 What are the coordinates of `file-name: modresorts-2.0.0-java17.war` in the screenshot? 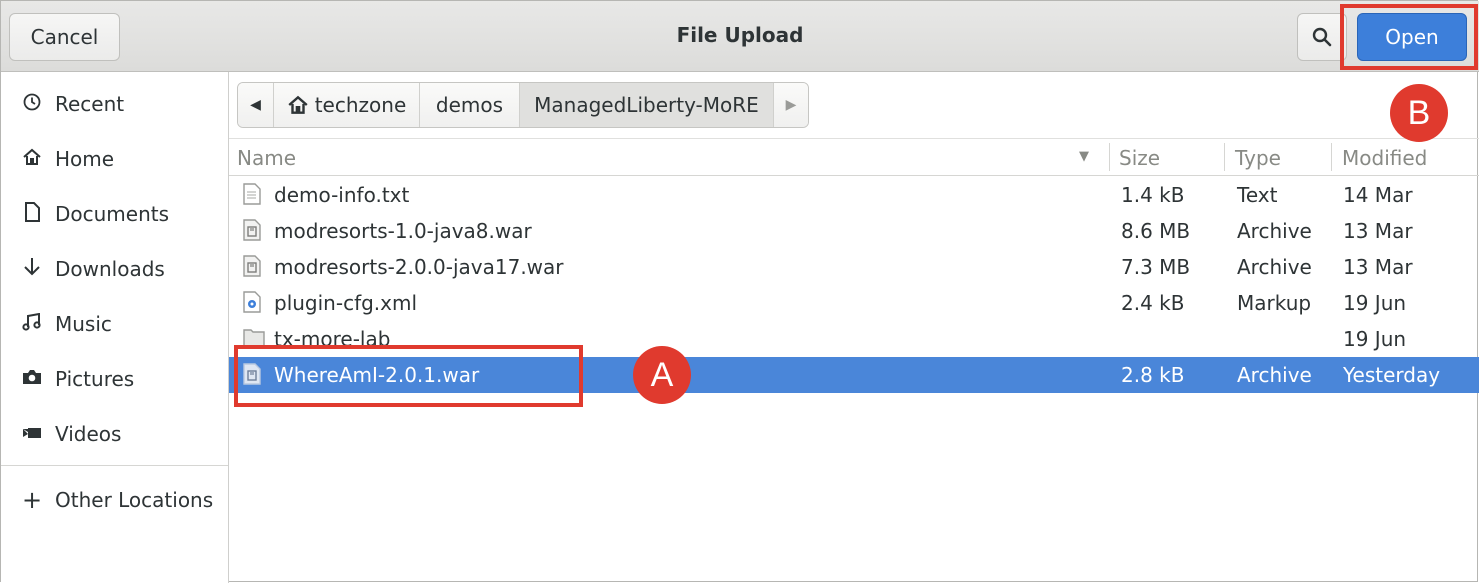 It's located at (419, 267).